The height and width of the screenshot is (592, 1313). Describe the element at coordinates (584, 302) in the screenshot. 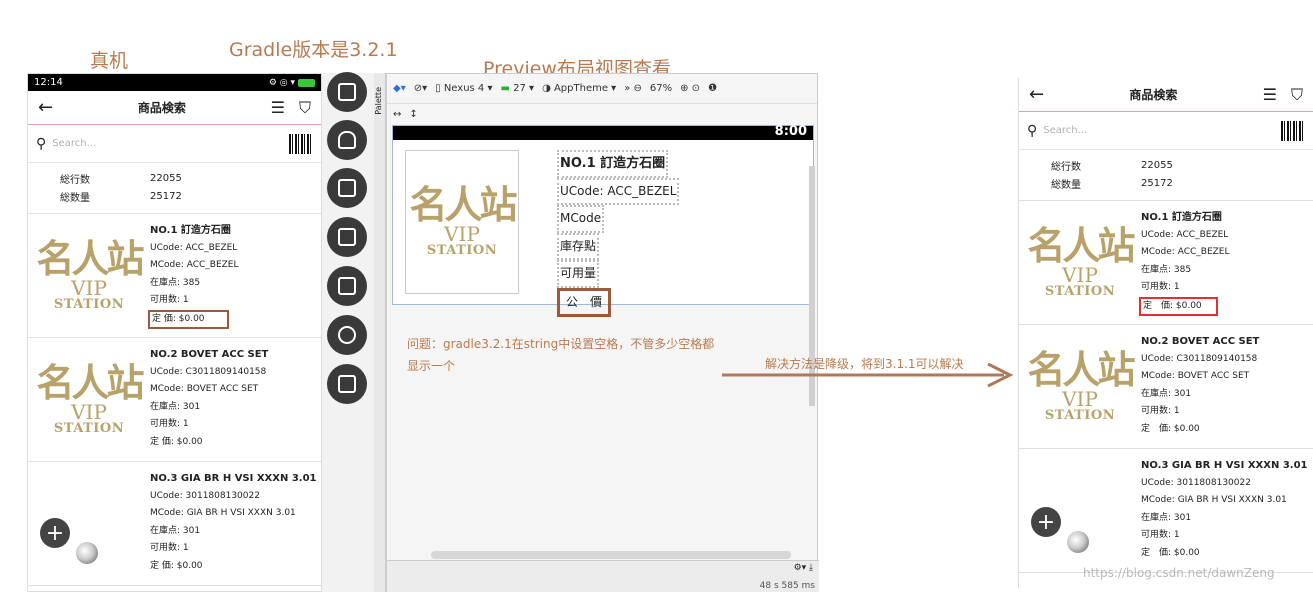

I see `preview-price-highlighted: 公 價` at that location.